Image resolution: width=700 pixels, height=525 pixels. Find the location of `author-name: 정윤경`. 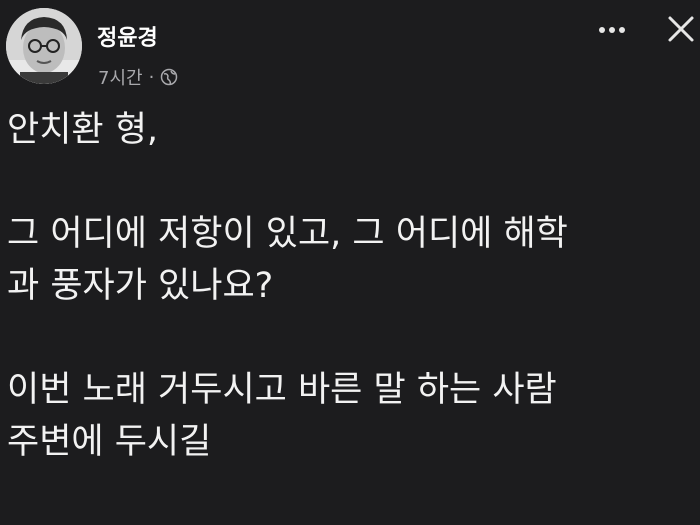

author-name: 정윤경 is located at coordinates (127, 36).